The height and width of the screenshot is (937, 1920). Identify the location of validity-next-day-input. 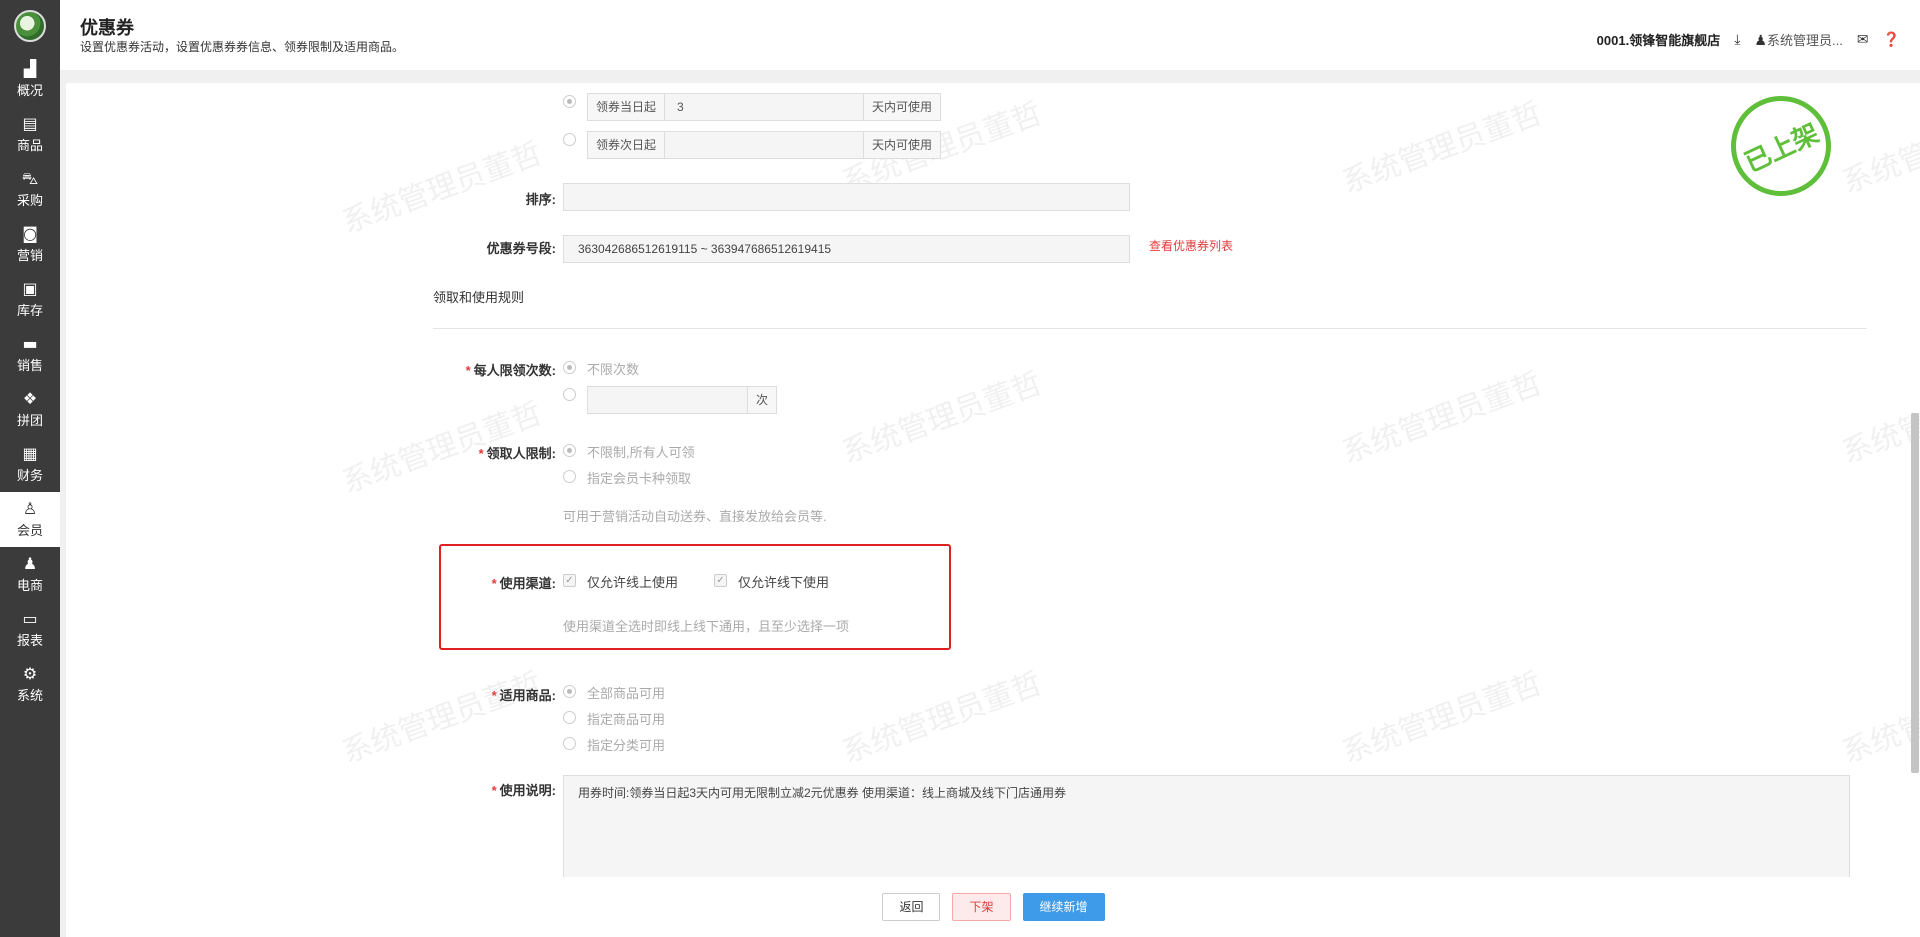
(764, 145).